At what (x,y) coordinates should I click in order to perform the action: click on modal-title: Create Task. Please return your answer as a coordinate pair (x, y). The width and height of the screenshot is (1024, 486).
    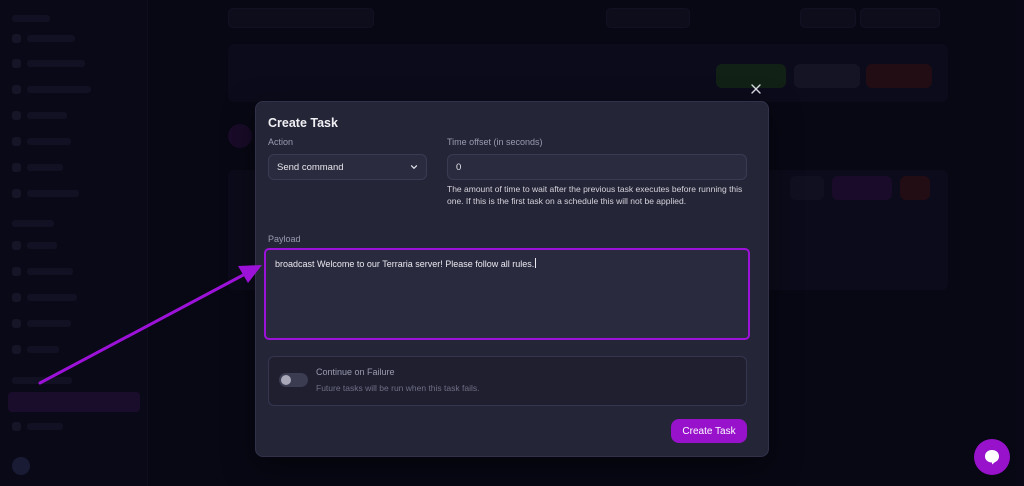
    Looking at the image, I should click on (303, 123).